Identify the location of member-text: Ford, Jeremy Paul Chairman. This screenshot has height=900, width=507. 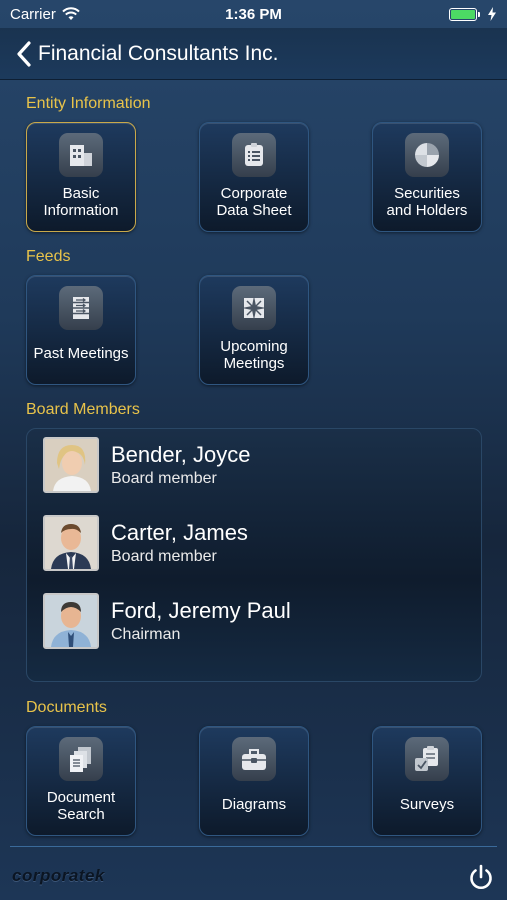
(201, 621).